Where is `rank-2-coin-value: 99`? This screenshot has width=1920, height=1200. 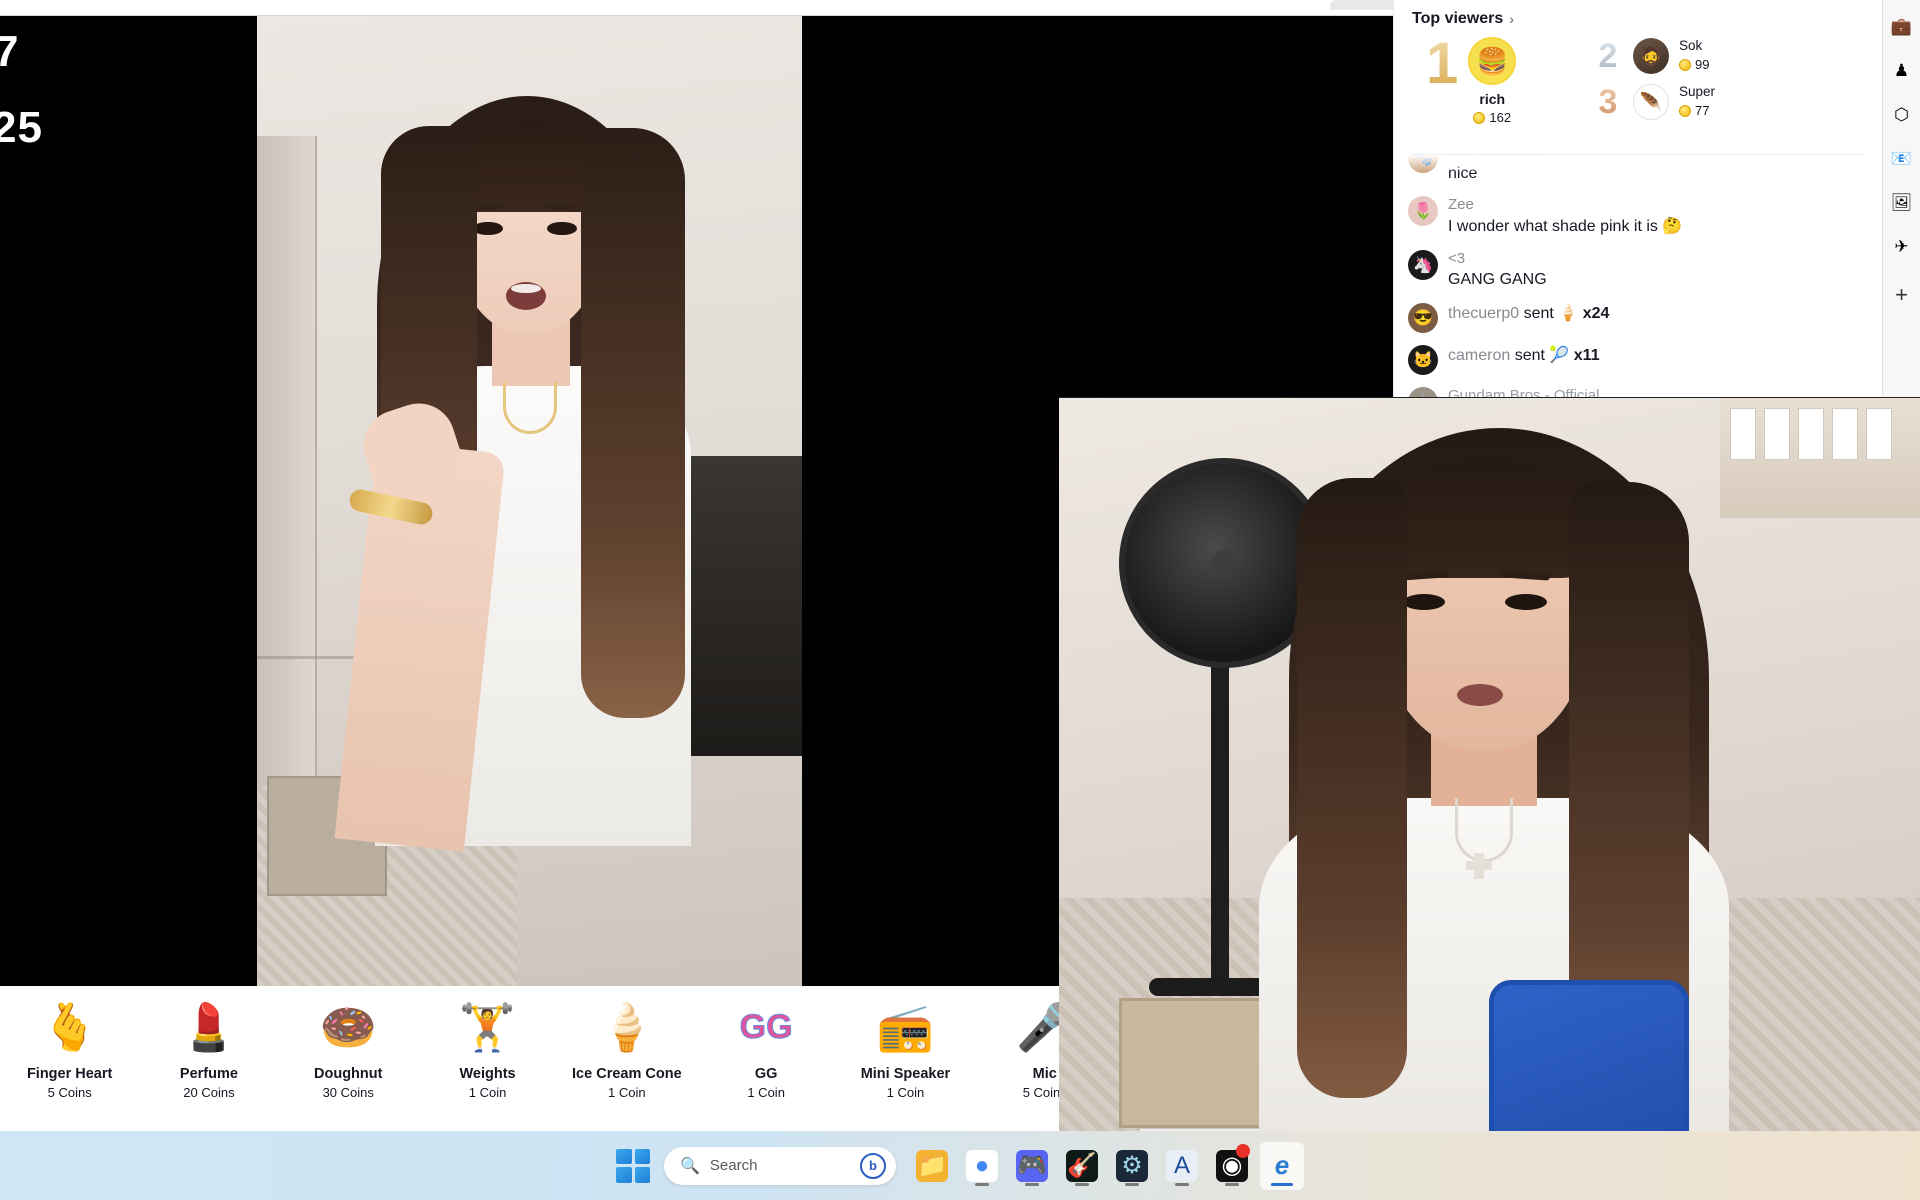 rank-2-coin-value: 99 is located at coordinates (1702, 65).